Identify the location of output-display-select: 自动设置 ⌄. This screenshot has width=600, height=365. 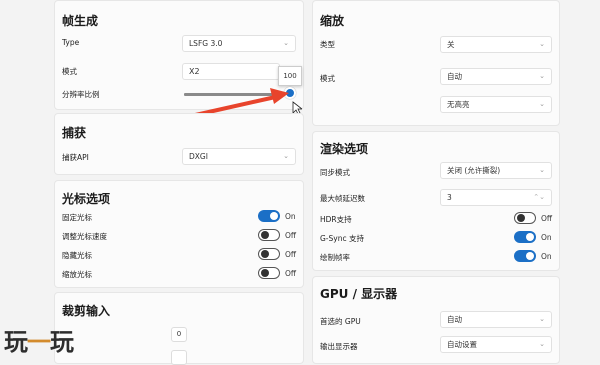
(496, 344).